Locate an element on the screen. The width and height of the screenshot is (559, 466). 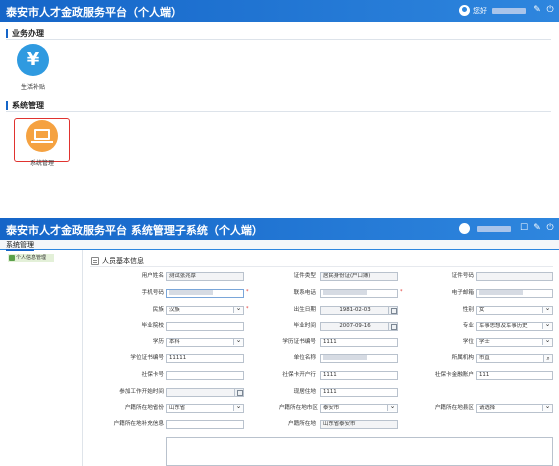
label-grad-school: 毕业院校 is located at coordinates (152, 326).